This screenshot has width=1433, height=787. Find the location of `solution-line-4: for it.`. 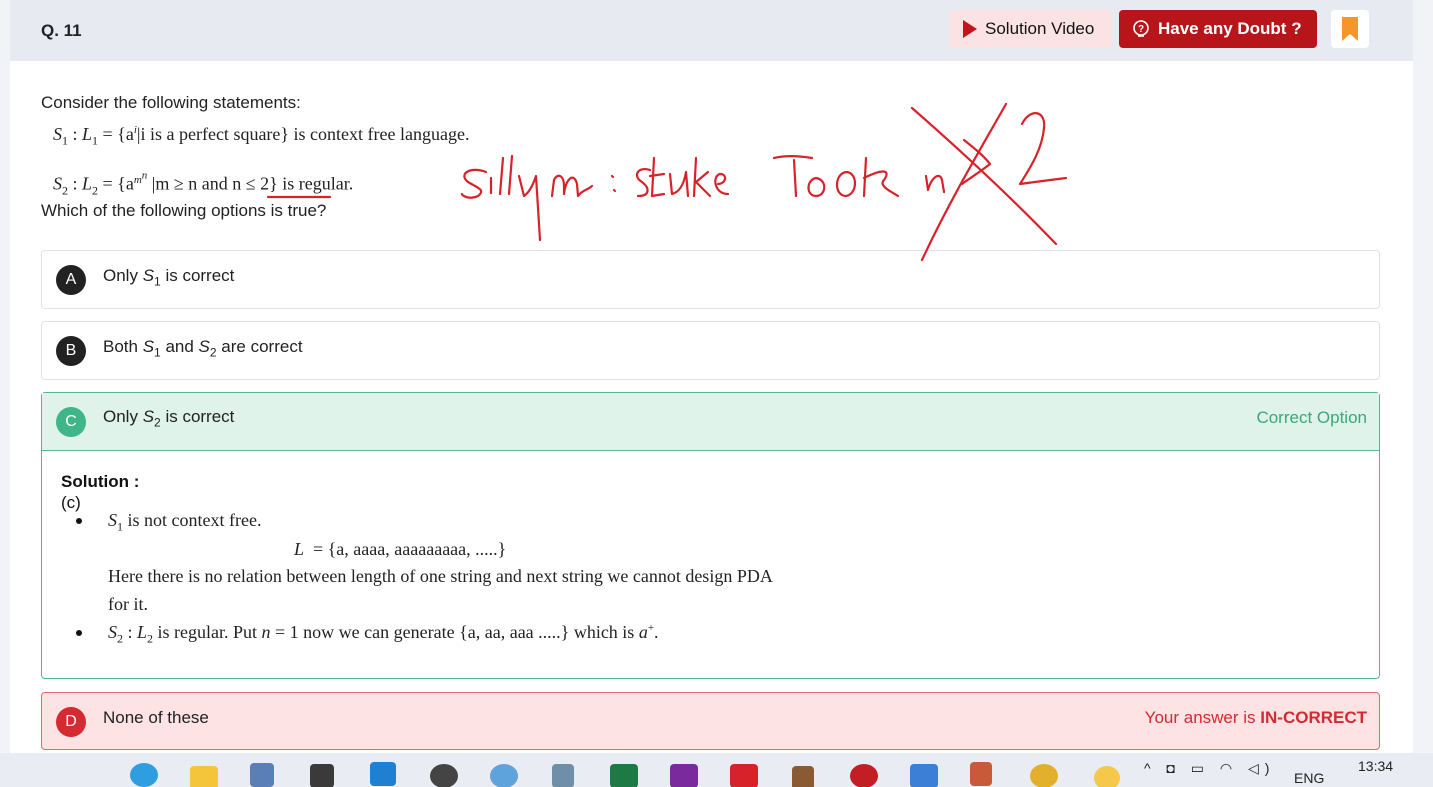

solution-line-4: for it. is located at coordinates (128, 604).